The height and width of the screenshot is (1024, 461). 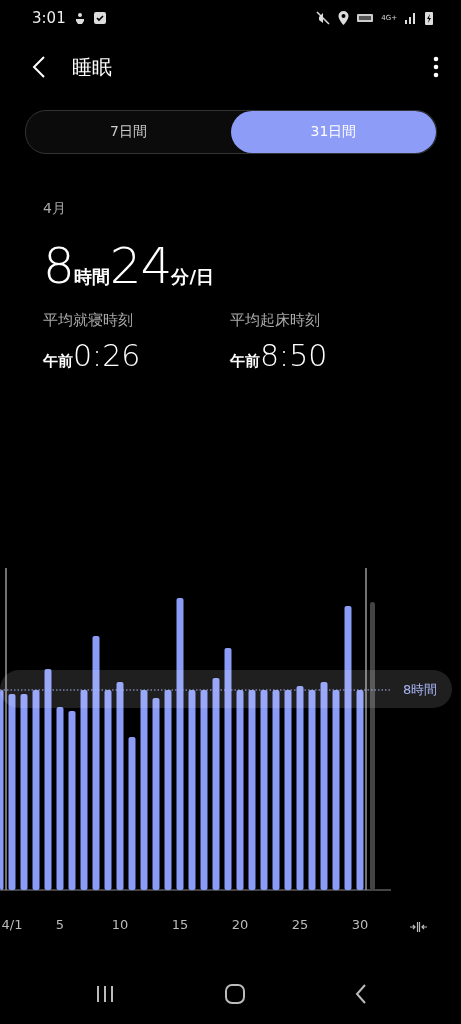 What do you see at coordinates (60, 924) in the screenshot?
I see `axis-label: 5` at bounding box center [60, 924].